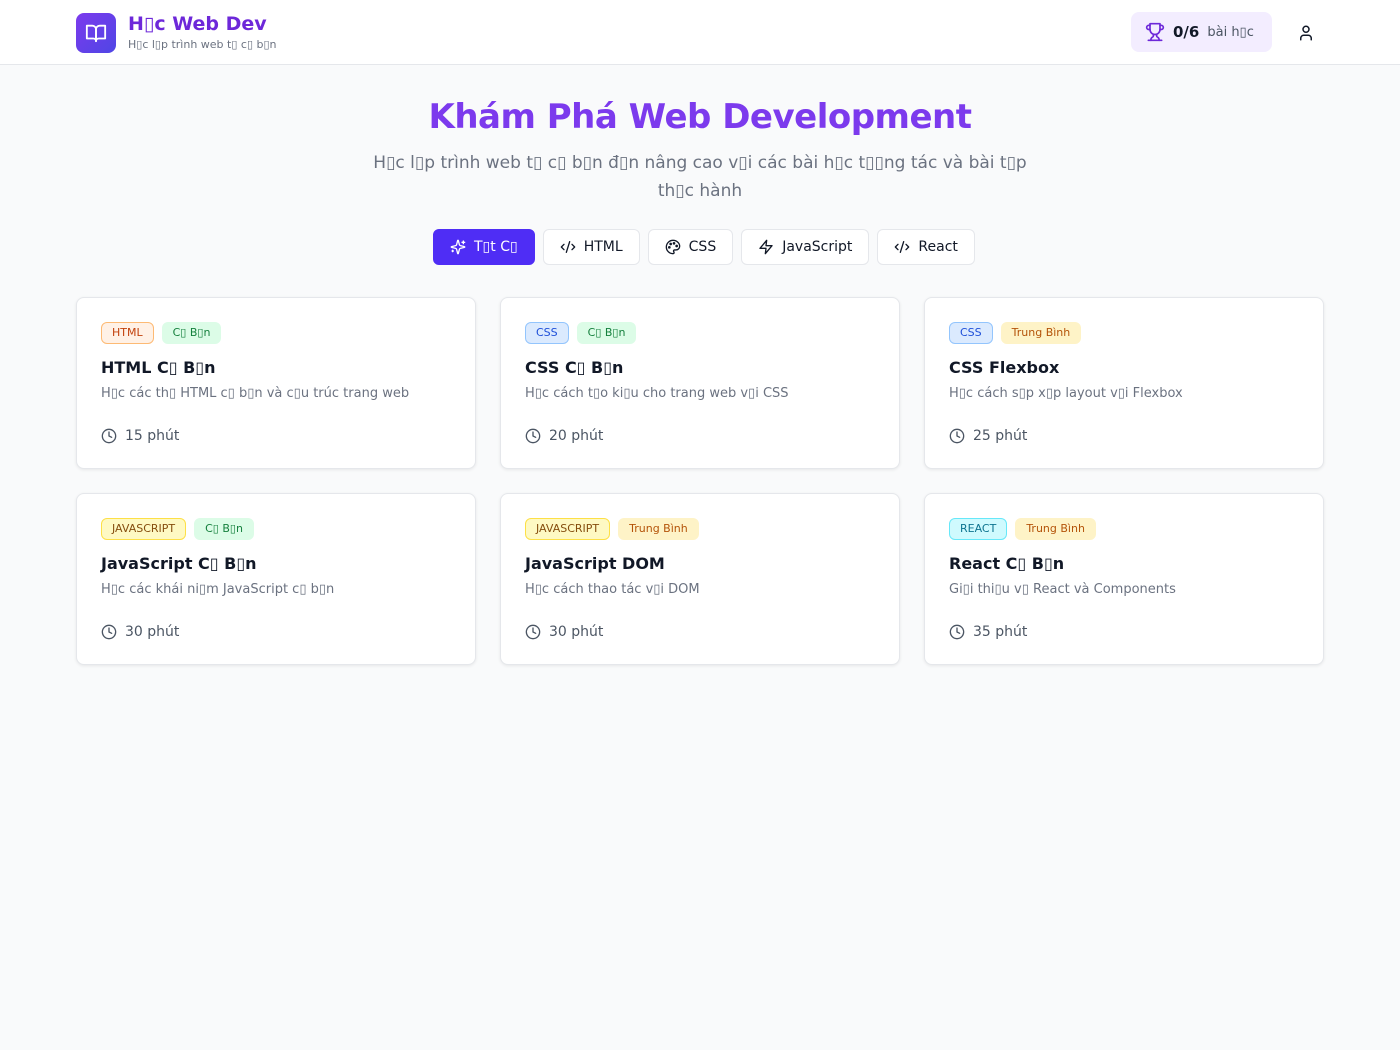 The height and width of the screenshot is (1050, 1400). What do you see at coordinates (458, 247) in the screenshot?
I see `sparkles-icon` at bounding box center [458, 247].